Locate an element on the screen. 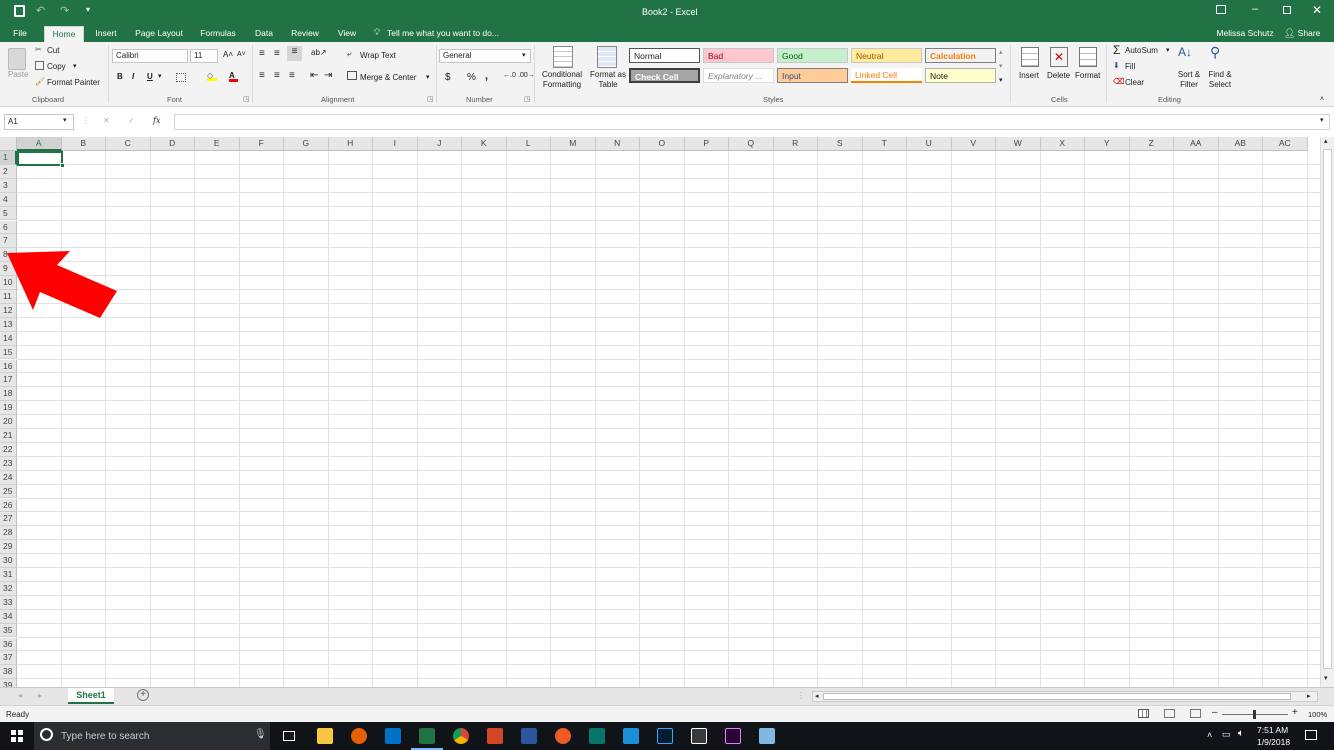  align-left-icon: ≡ is located at coordinates (262, 75).